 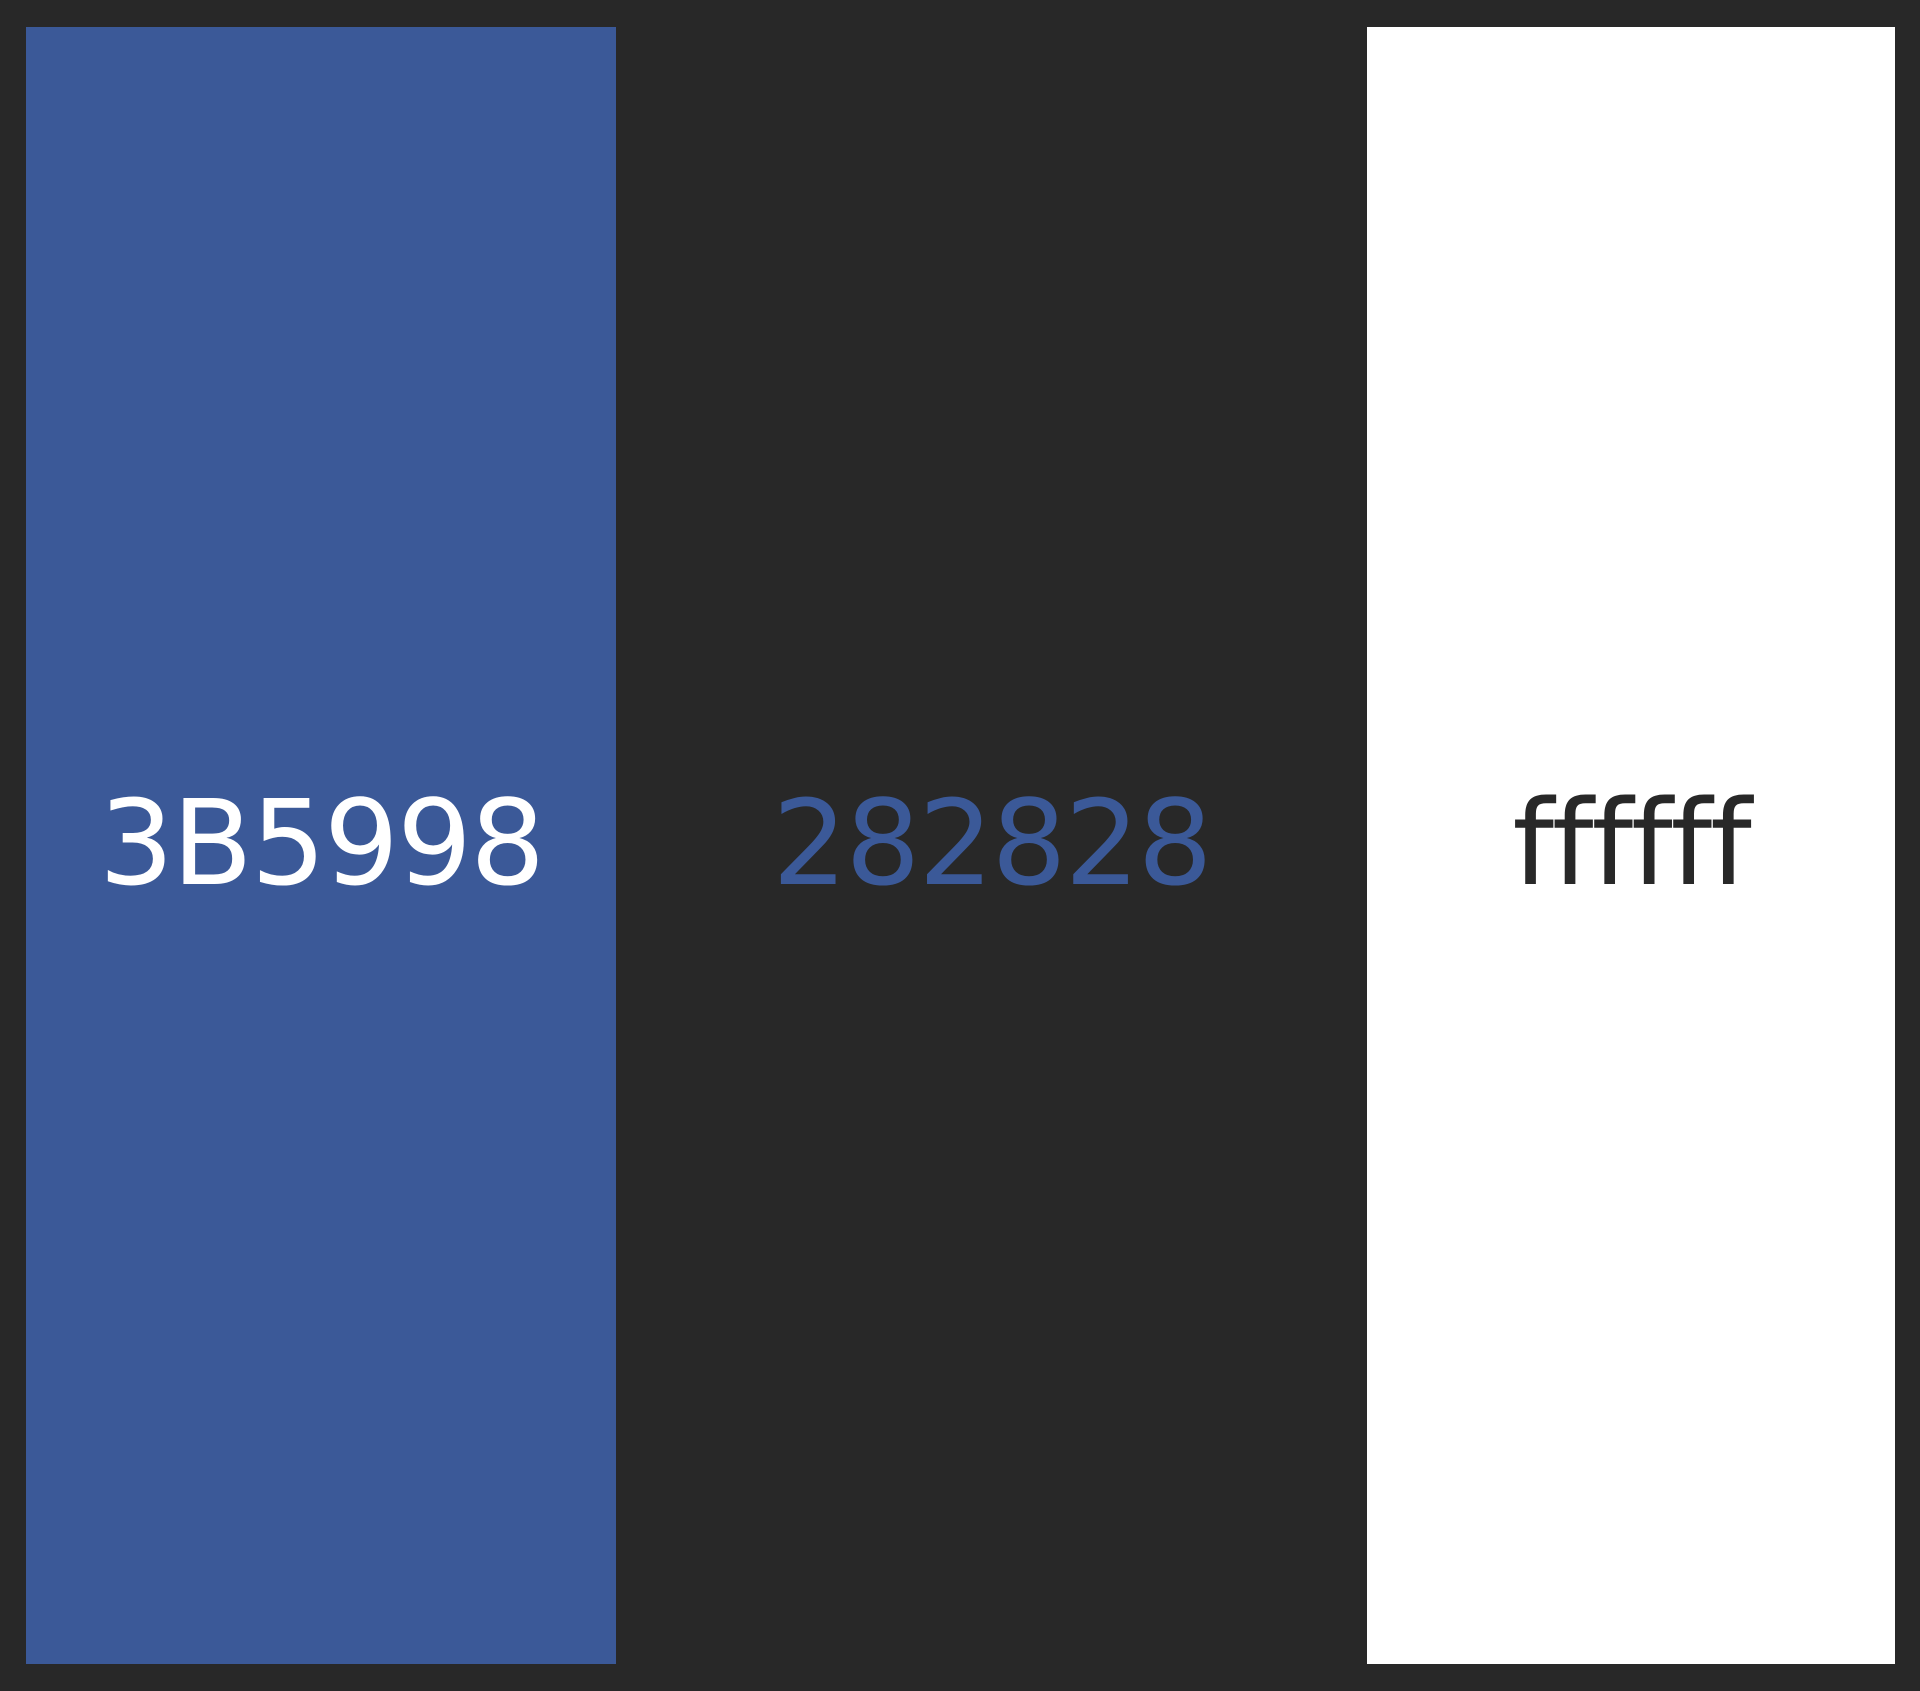 I want to click on swatch-white-hex-label: ffffff, so click(x=1631, y=842).